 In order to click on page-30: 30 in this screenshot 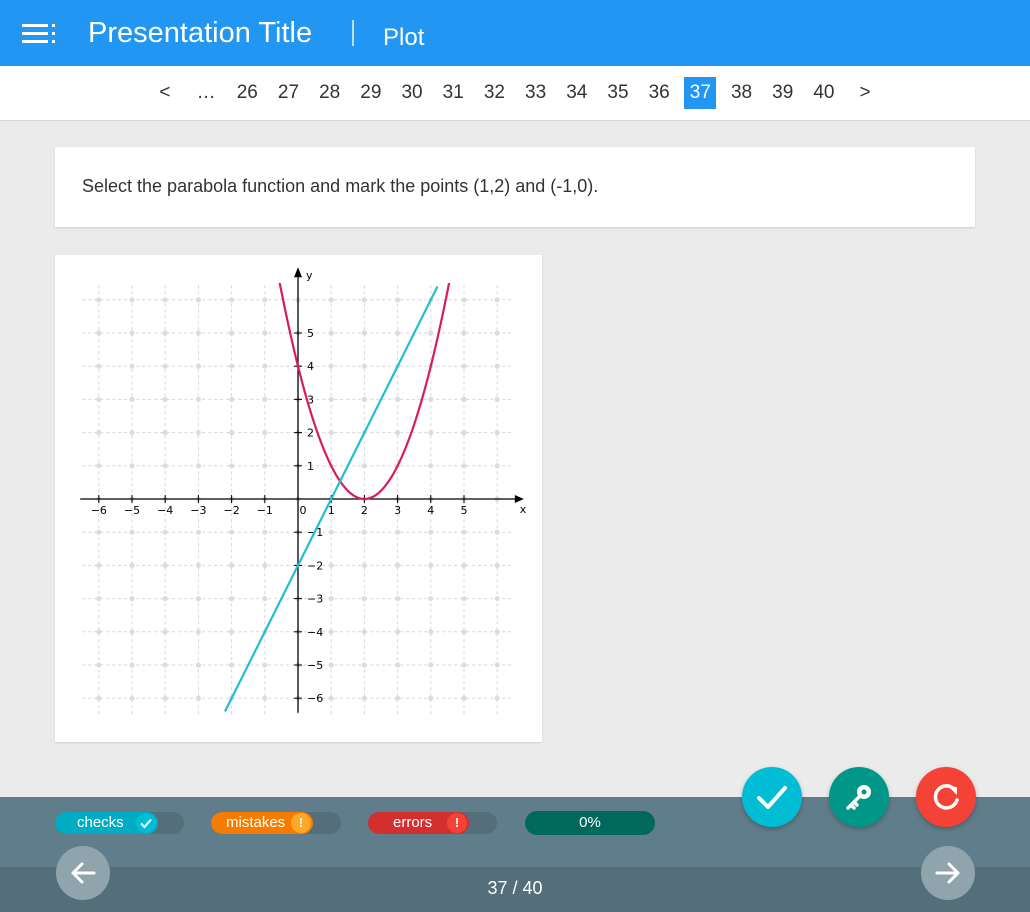, I will do `click(412, 93)`.